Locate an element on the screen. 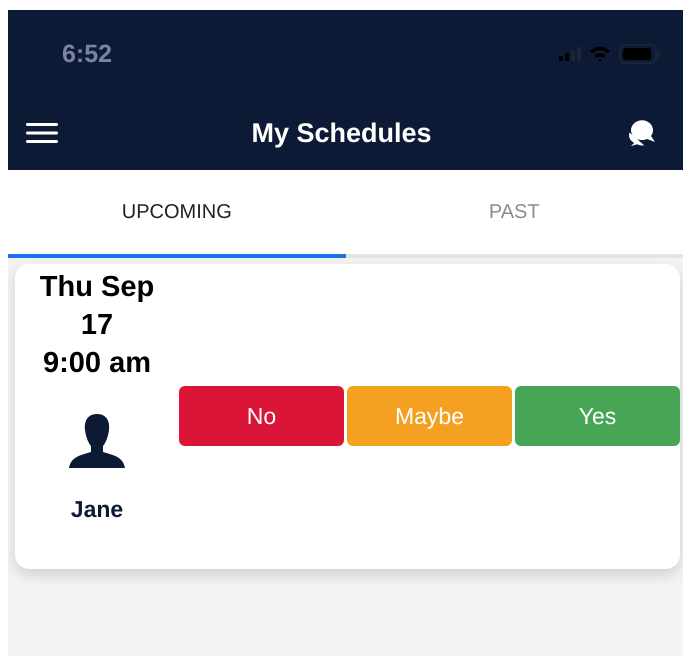  response-button: Yes is located at coordinates (597, 416).